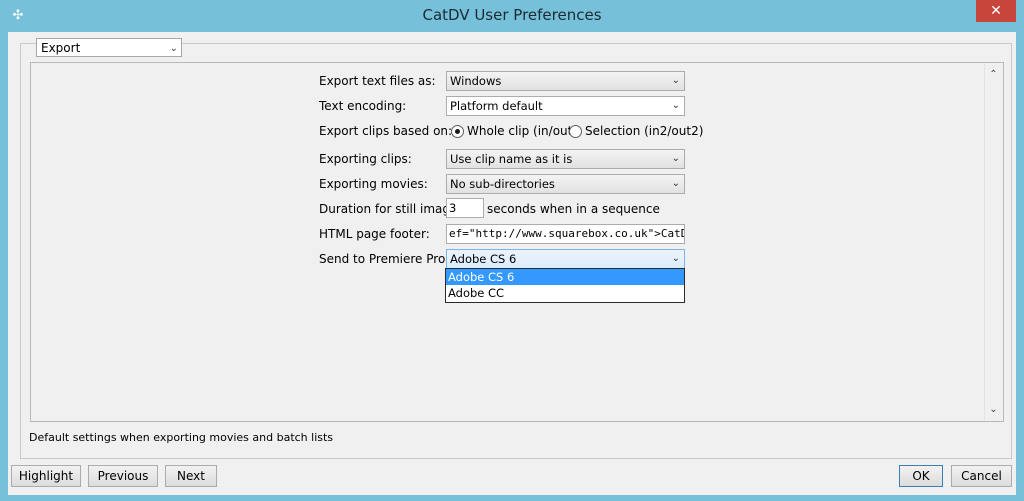 The height and width of the screenshot is (501, 1024). I want to click on exporting-movies-value: No sub-directories, so click(502, 184).